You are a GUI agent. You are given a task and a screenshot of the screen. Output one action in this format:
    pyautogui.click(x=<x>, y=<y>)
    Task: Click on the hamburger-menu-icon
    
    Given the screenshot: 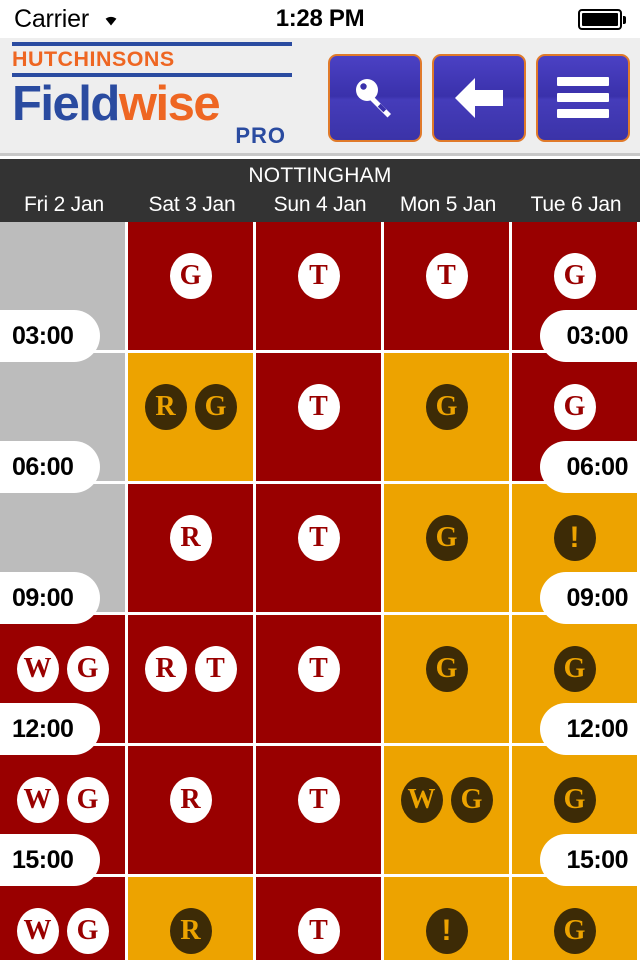 What is the action you would take?
    pyautogui.click(x=583, y=98)
    